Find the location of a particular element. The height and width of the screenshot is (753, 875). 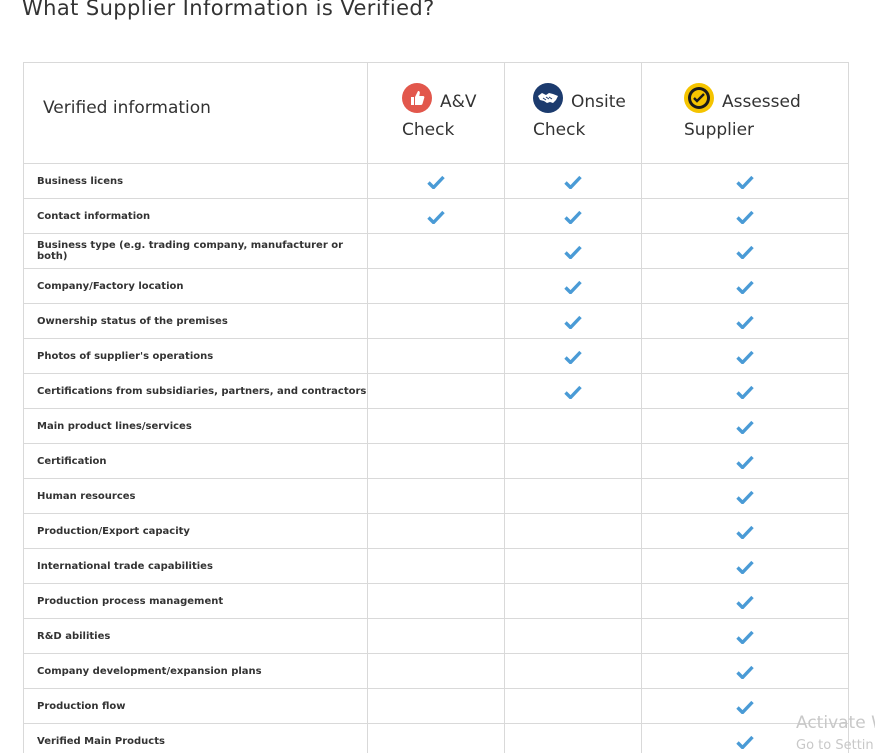

table-row: Business licens is located at coordinates (436, 181).